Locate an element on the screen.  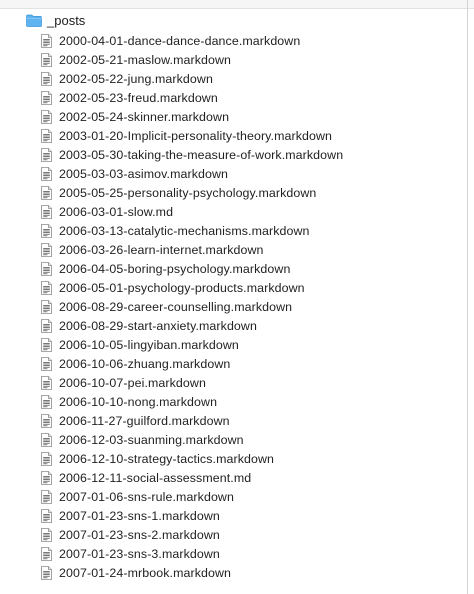
file-name: 2007-01-24-mrbook.markdown is located at coordinates (145, 572).